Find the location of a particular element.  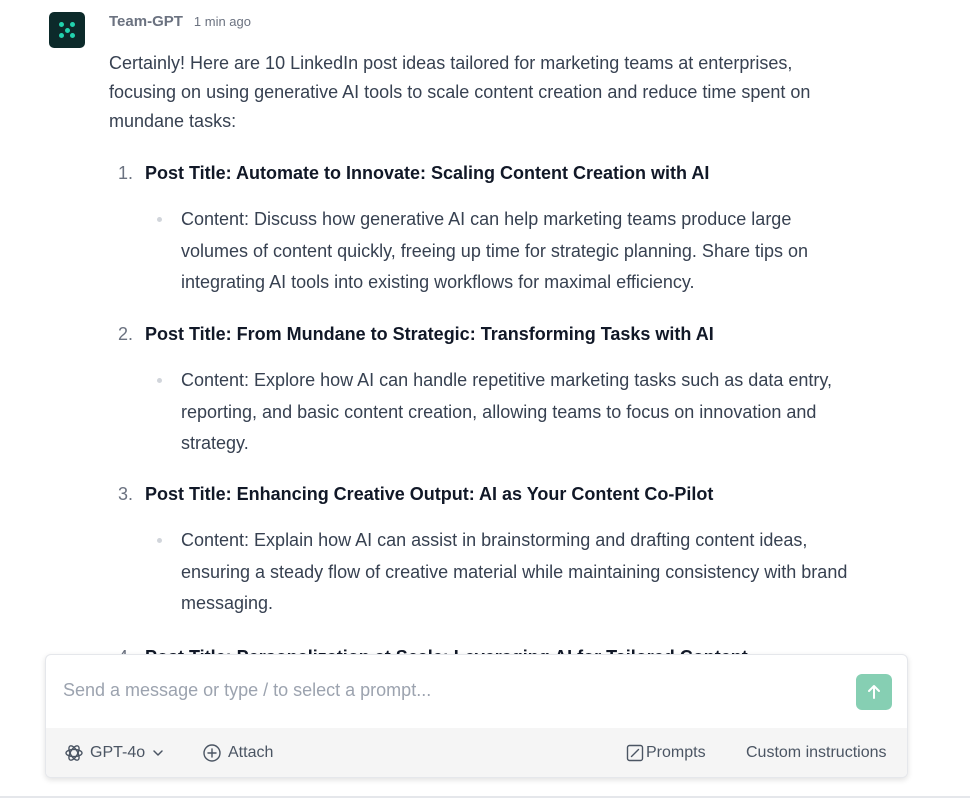

item-number: 2. is located at coordinates (126, 334).